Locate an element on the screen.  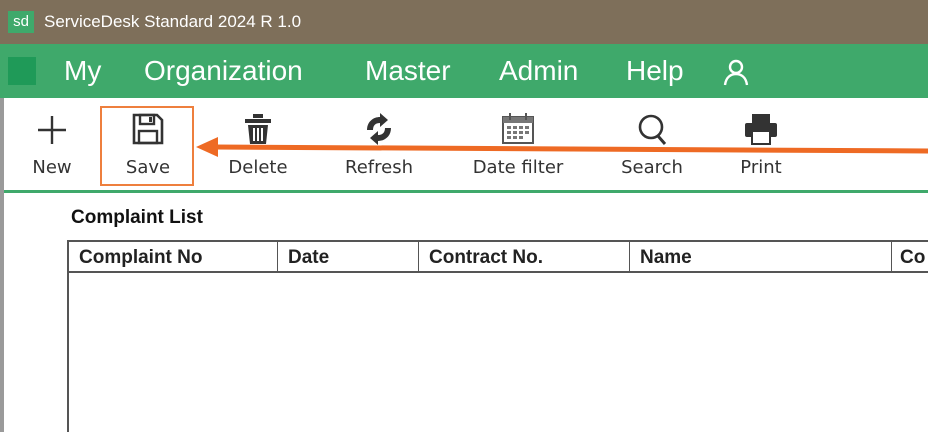
delete-label: Delete is located at coordinates (258, 167).